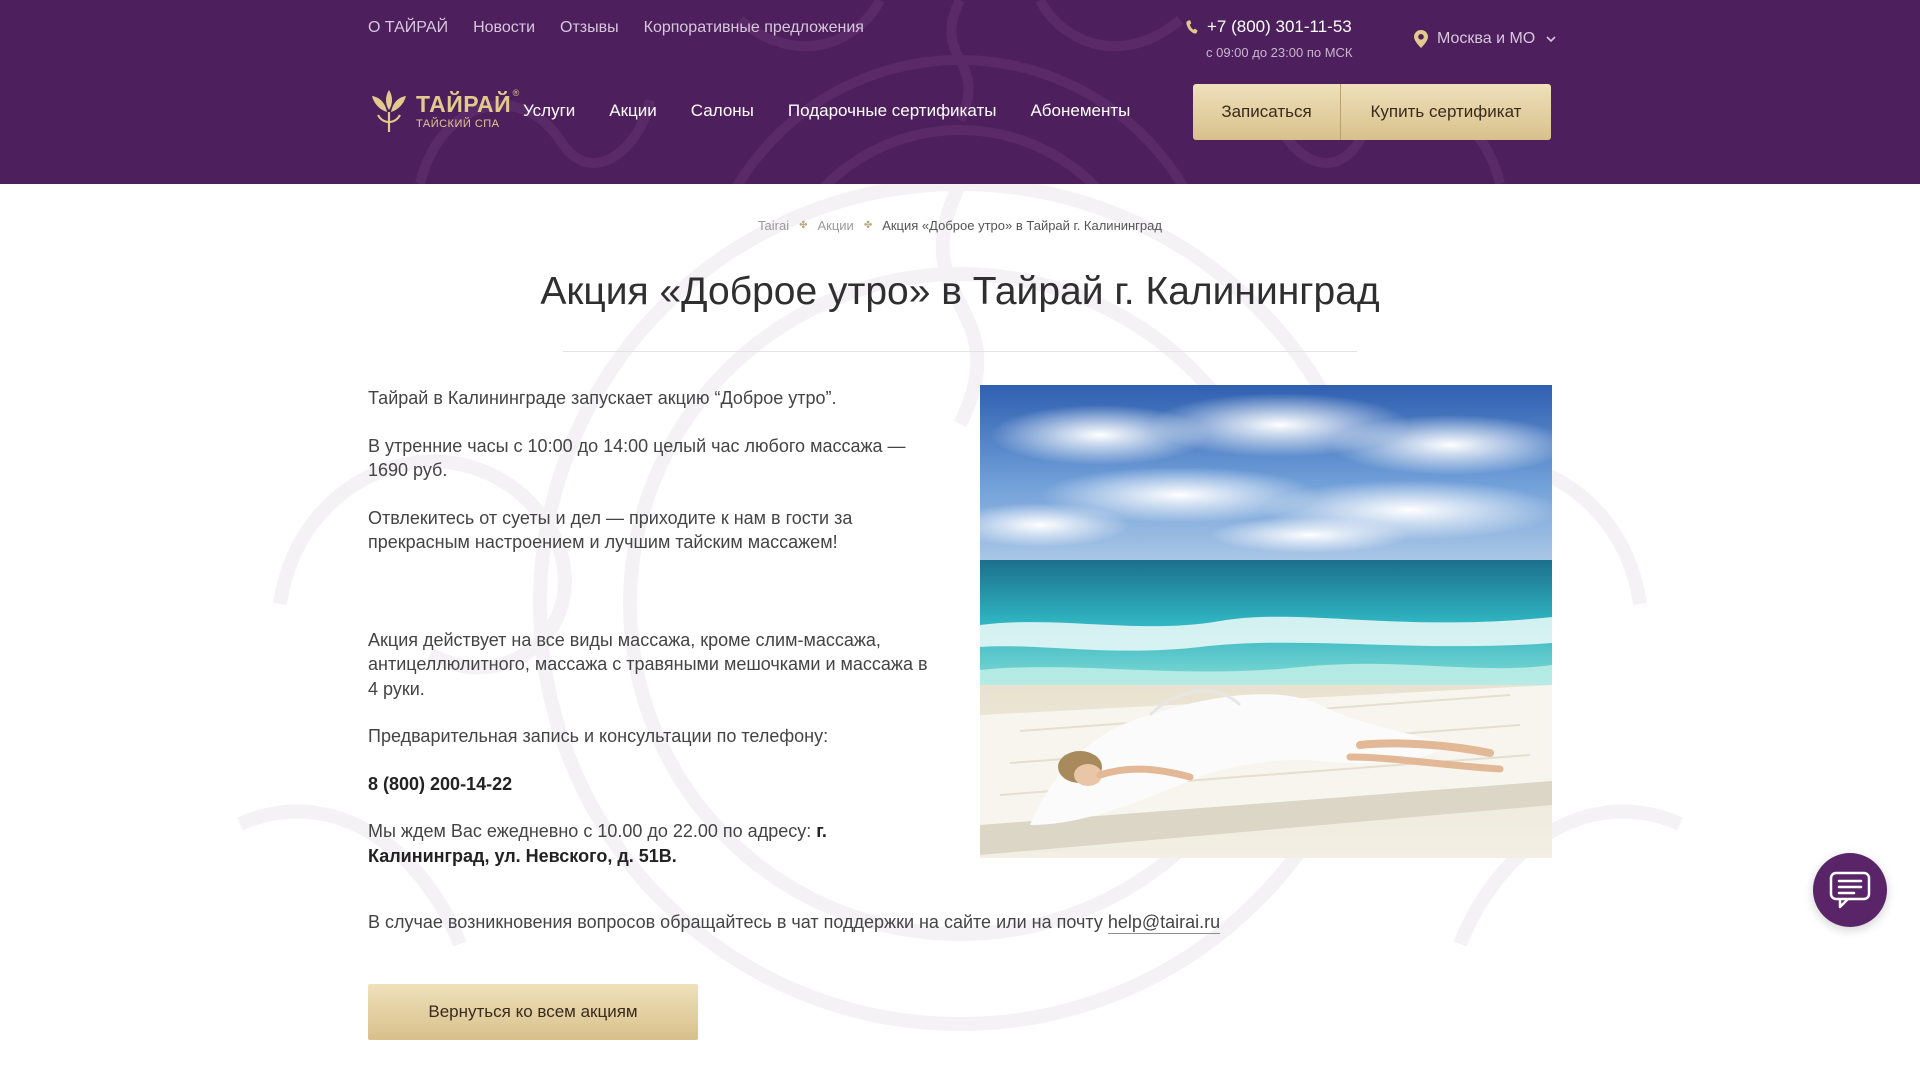 The image size is (1920, 1080). Describe the element at coordinates (1279, 27) in the screenshot. I see `phone-number: +7 (800) 301-11-53` at that location.